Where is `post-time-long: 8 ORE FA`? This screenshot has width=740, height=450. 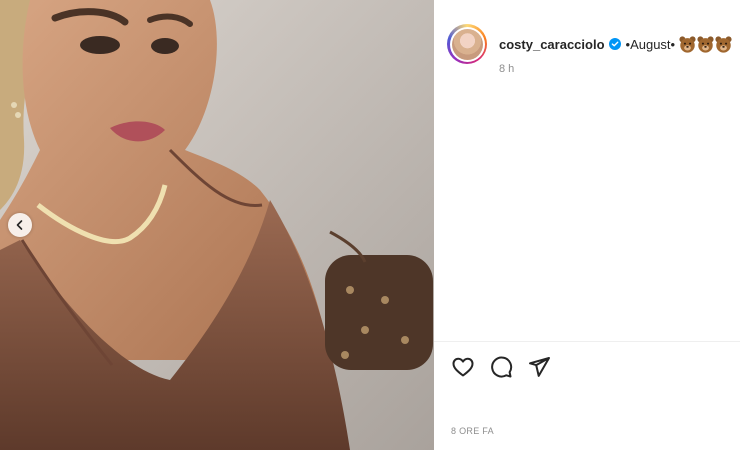 post-time-long: 8 ORE FA is located at coordinates (472, 431).